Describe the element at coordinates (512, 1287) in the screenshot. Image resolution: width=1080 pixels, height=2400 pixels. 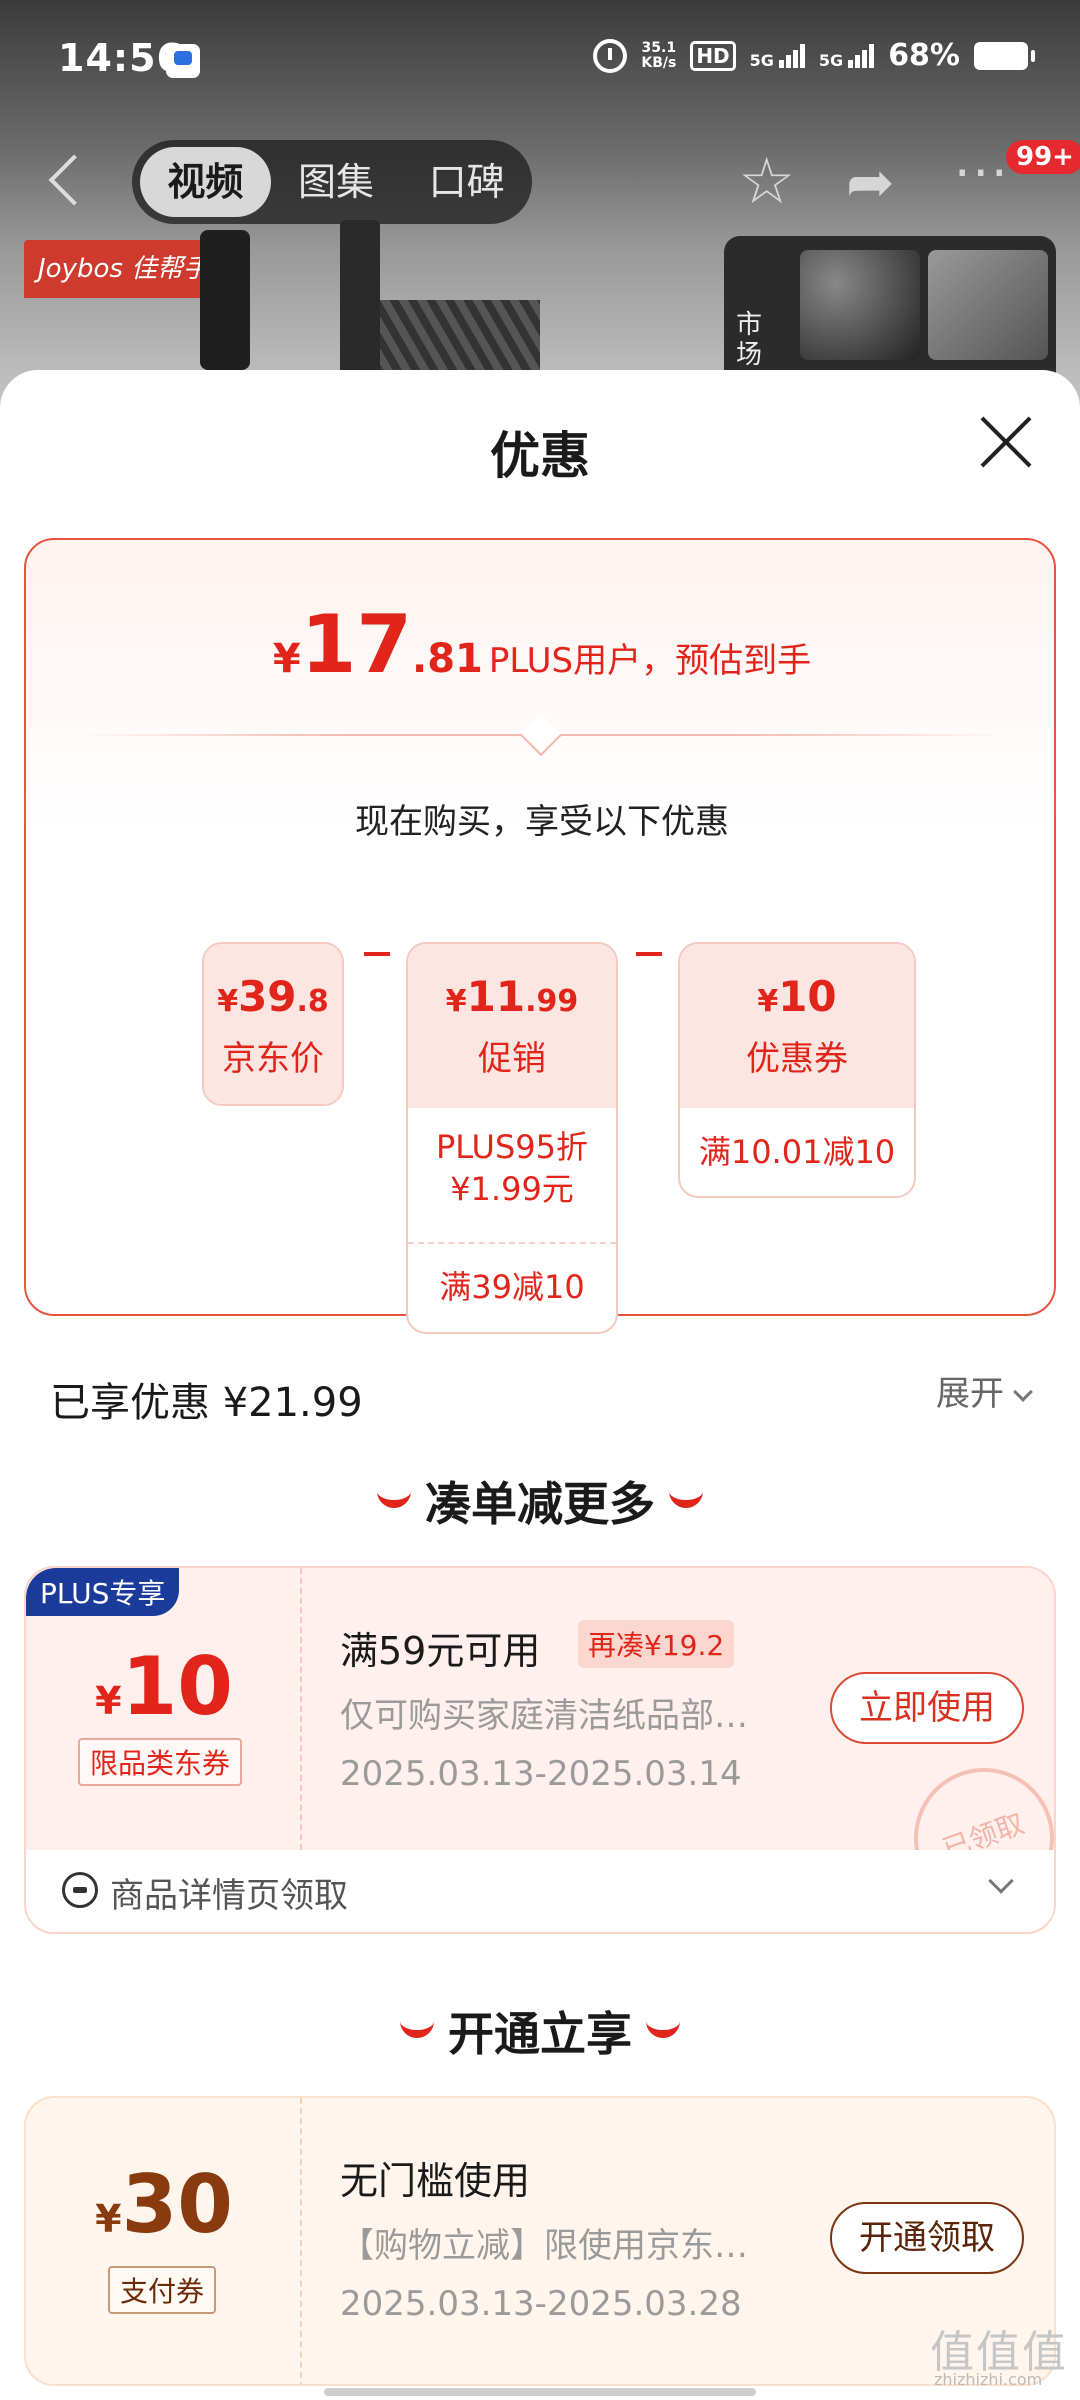
I see `promo-detail-row: 满39减10` at that location.